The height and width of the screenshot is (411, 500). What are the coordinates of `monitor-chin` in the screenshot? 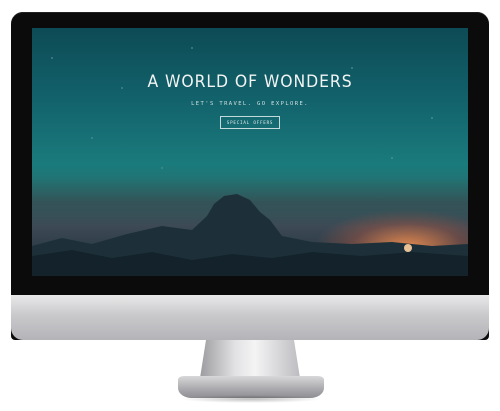 It's located at (250, 317).